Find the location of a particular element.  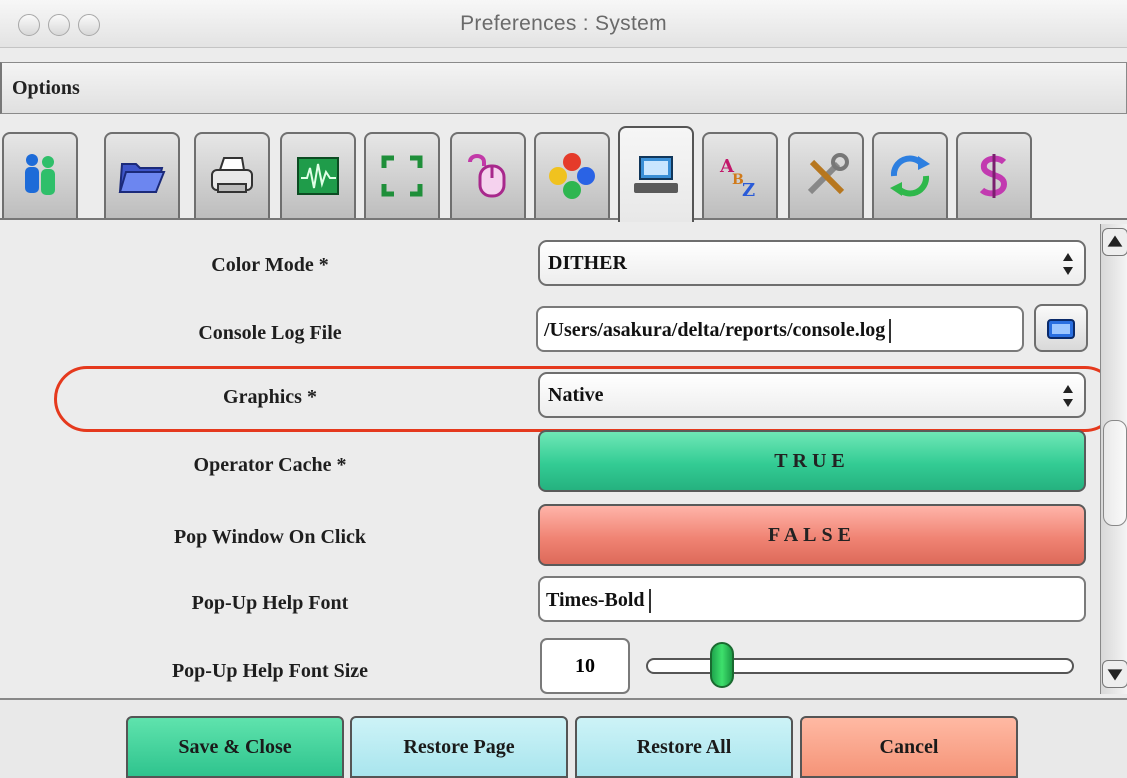

tab-fullscreen is located at coordinates (402, 175).